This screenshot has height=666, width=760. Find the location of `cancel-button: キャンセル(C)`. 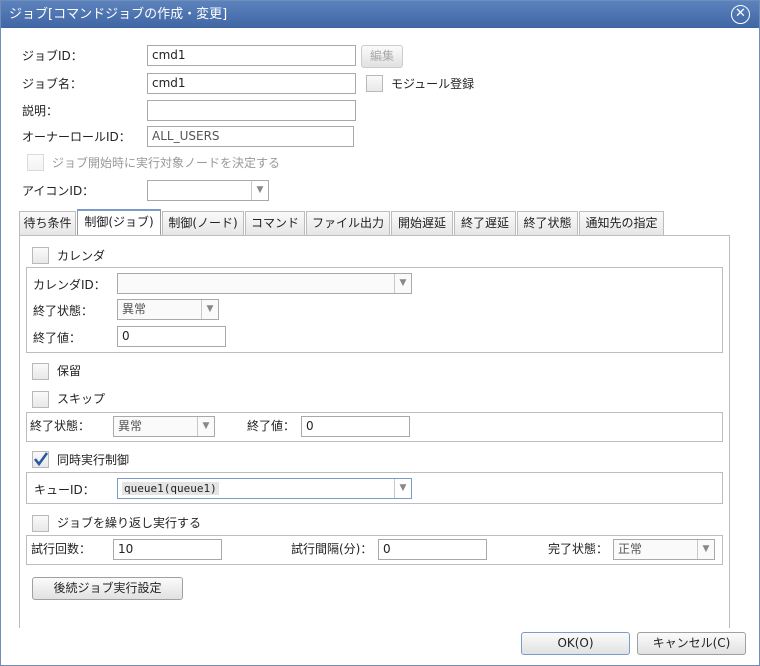

cancel-button: キャンセル(C) is located at coordinates (691, 643).